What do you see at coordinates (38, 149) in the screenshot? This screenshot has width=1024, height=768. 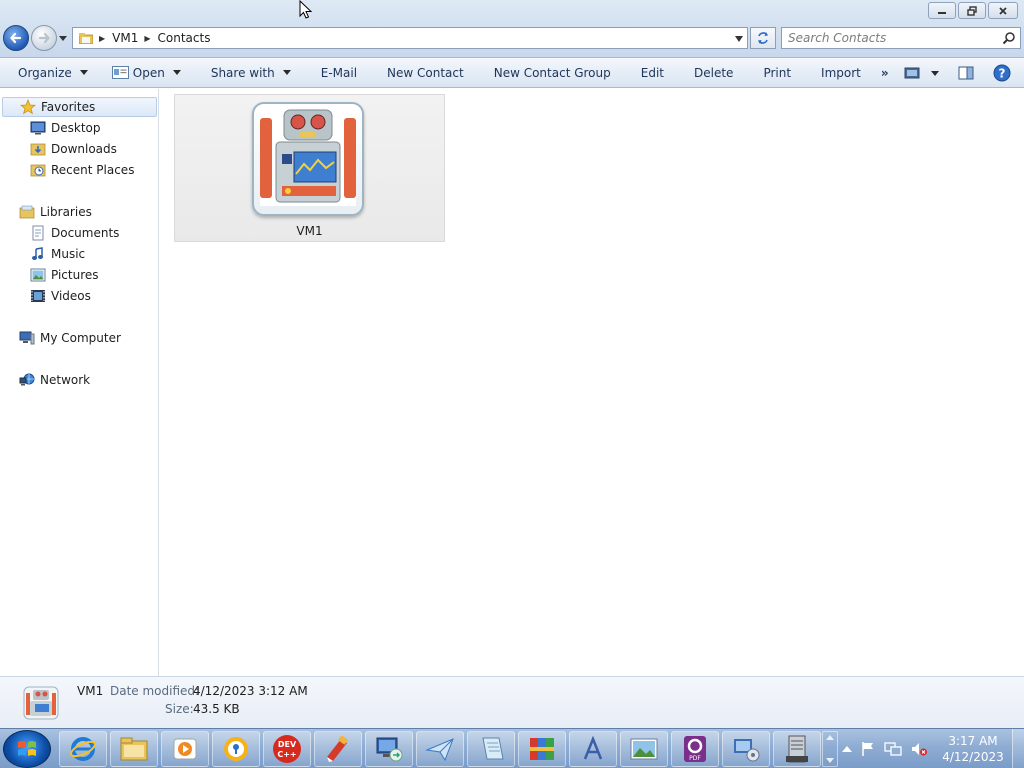 I see `downloads-folder-icon` at bounding box center [38, 149].